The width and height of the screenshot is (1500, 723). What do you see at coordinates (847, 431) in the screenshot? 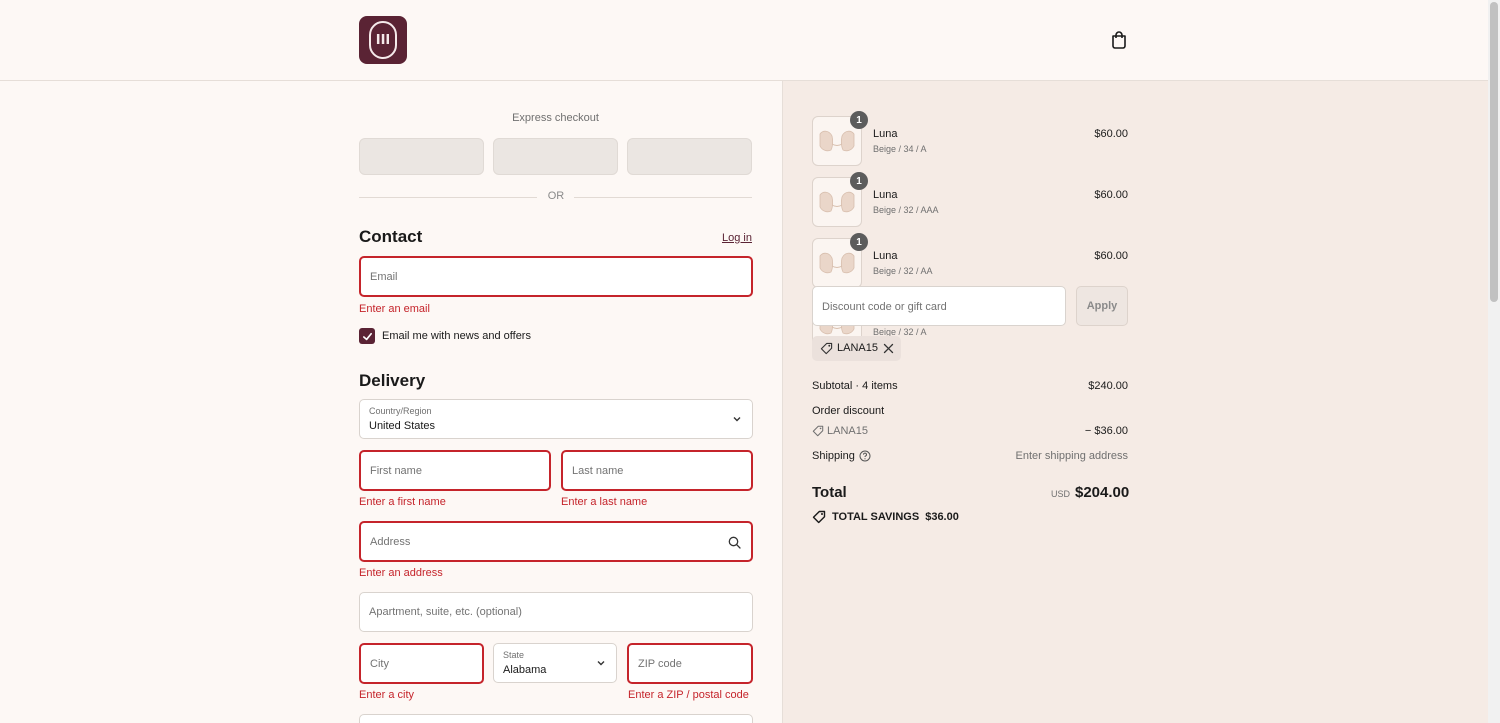
I see `discount-code-label: LANA15` at bounding box center [847, 431].